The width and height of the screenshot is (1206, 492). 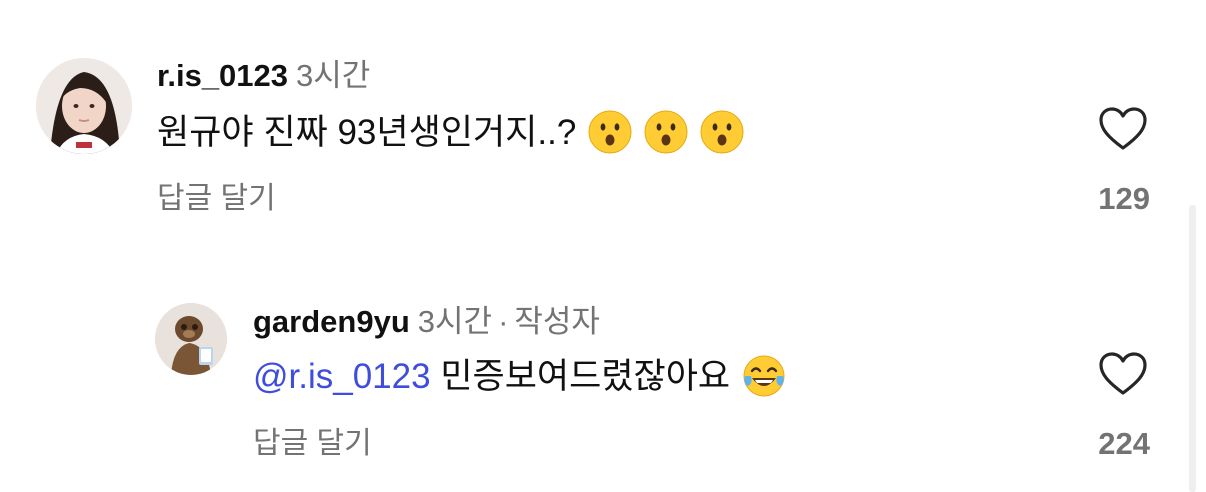 What do you see at coordinates (222, 75) in the screenshot?
I see `username: r.is_0123` at bounding box center [222, 75].